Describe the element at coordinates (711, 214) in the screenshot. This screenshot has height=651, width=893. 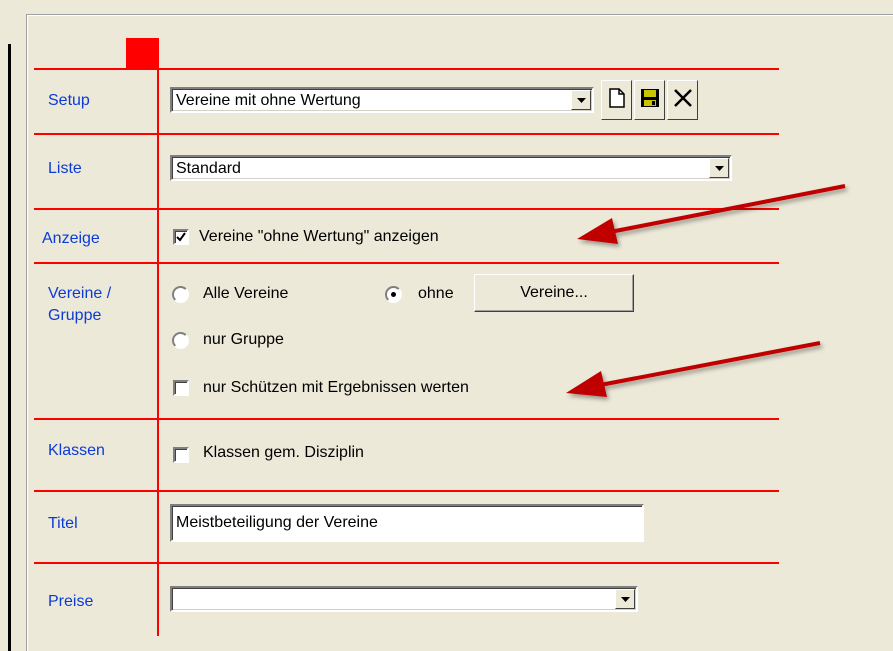
I see `arrow-annotation-anzeige` at that location.